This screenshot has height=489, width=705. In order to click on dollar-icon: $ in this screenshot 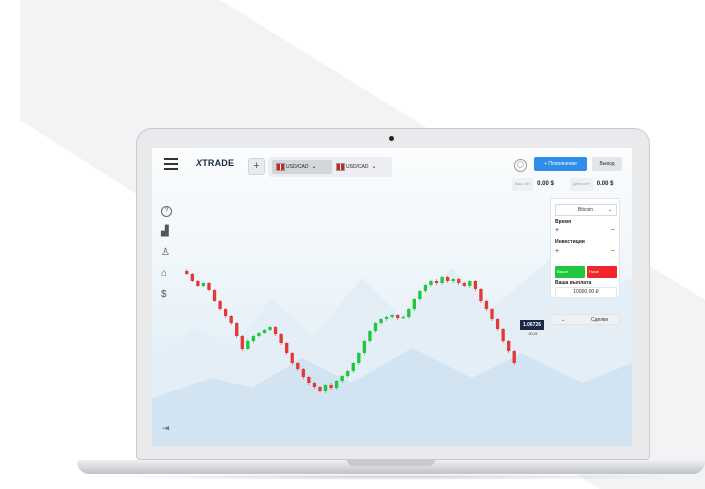, I will do `click(164, 294)`.